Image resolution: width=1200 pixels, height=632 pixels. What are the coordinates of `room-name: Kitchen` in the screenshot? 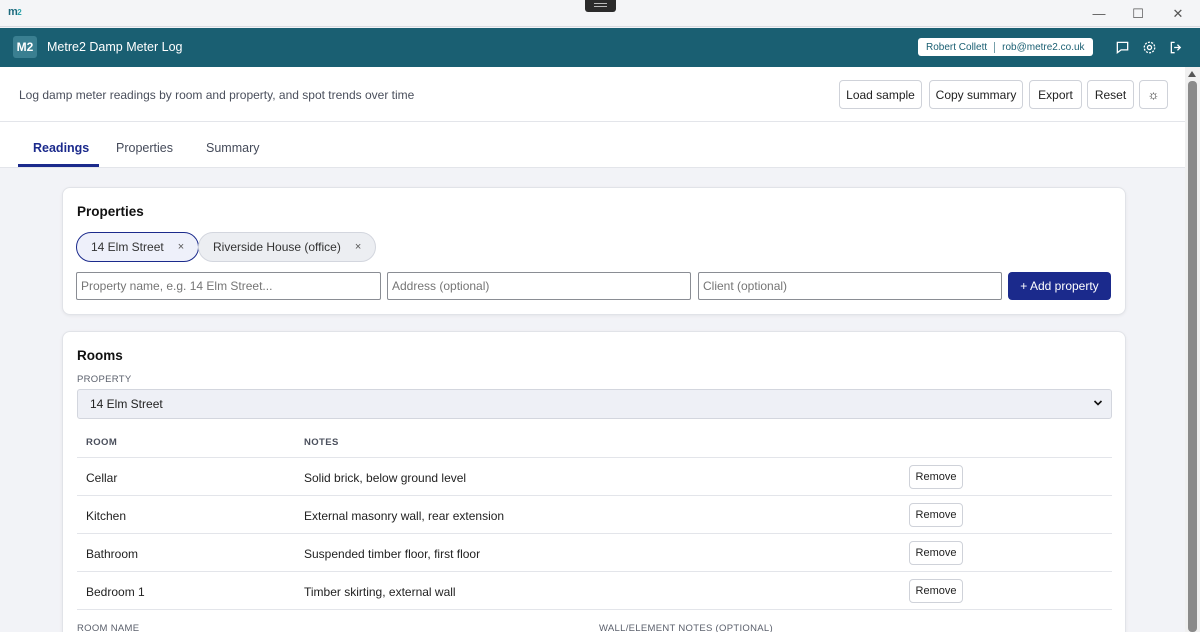 It's located at (106, 516).